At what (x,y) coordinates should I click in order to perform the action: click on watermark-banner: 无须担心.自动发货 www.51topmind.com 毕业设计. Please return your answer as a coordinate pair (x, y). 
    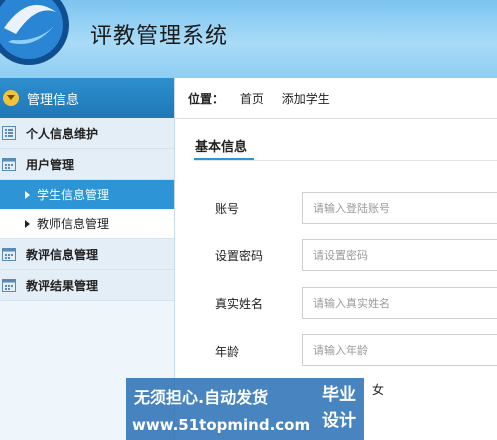
    Looking at the image, I should click on (245, 409).